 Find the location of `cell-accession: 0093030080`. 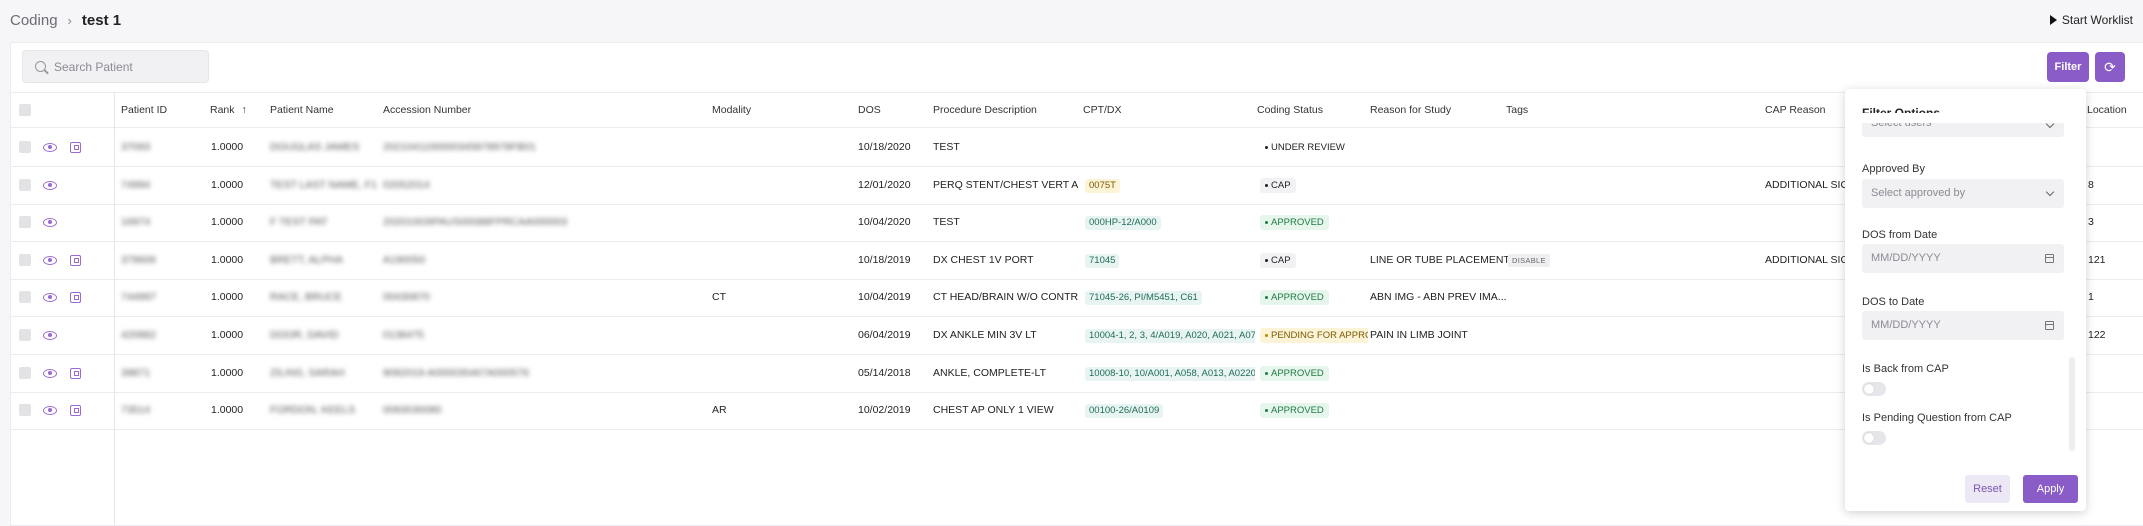

cell-accession: 0093030080 is located at coordinates (412, 410).